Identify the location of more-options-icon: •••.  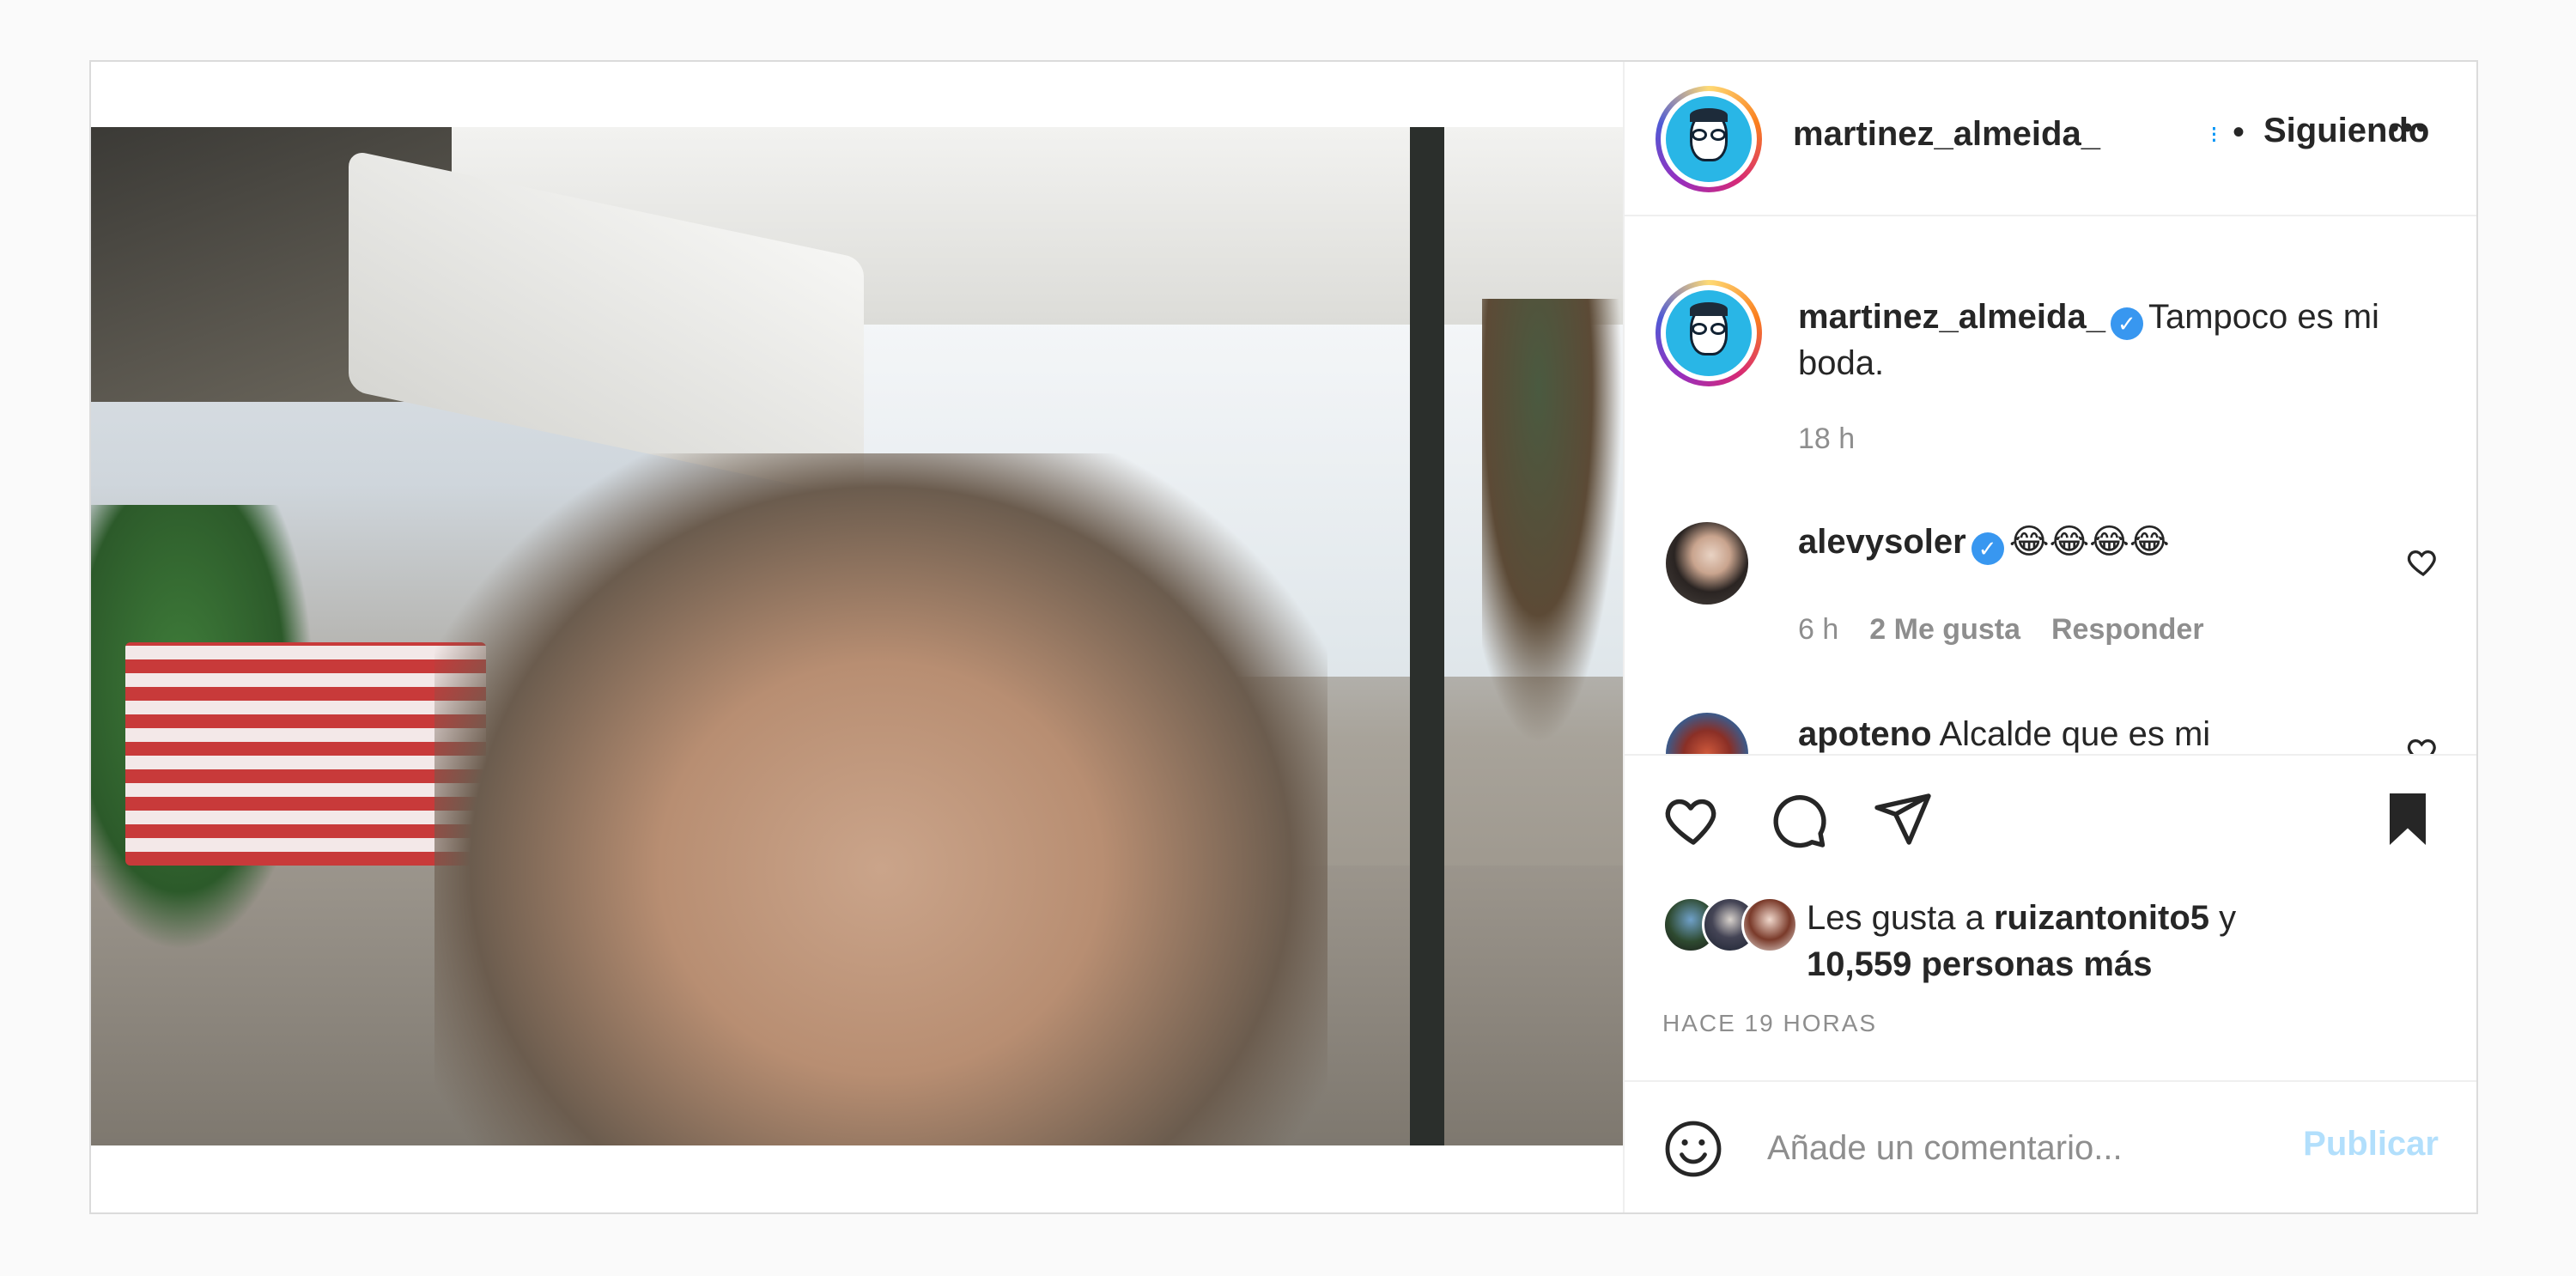
(2409, 128).